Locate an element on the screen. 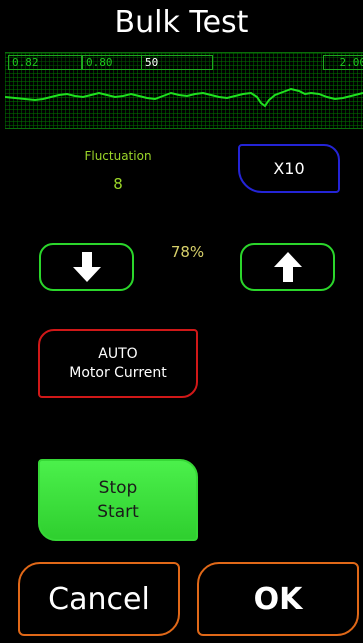 The image size is (363, 643). percent-value: 78% is located at coordinates (187, 252).